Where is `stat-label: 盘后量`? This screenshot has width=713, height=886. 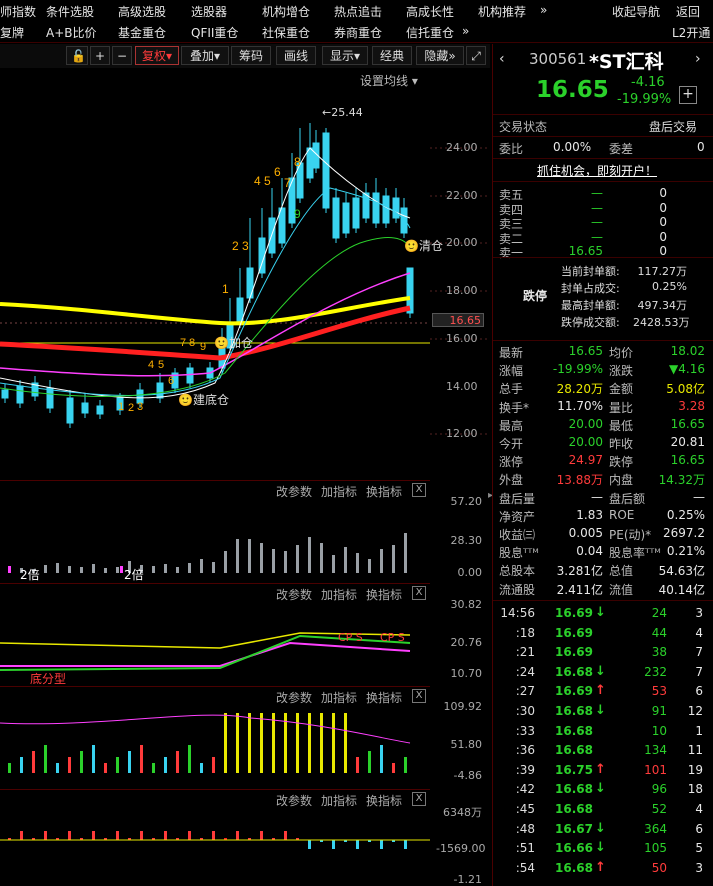
stat-label: 盘后量 is located at coordinates (517, 498).